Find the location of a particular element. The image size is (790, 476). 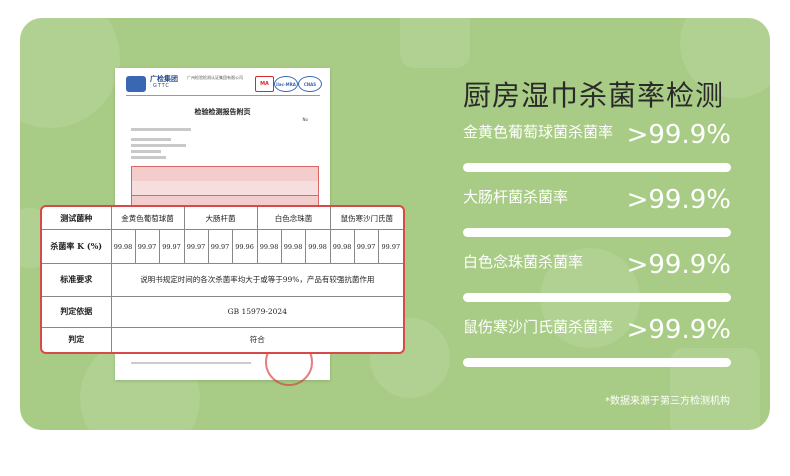

result-name: 金黄色葡萄球菌杀菌率 is located at coordinates (538, 132).